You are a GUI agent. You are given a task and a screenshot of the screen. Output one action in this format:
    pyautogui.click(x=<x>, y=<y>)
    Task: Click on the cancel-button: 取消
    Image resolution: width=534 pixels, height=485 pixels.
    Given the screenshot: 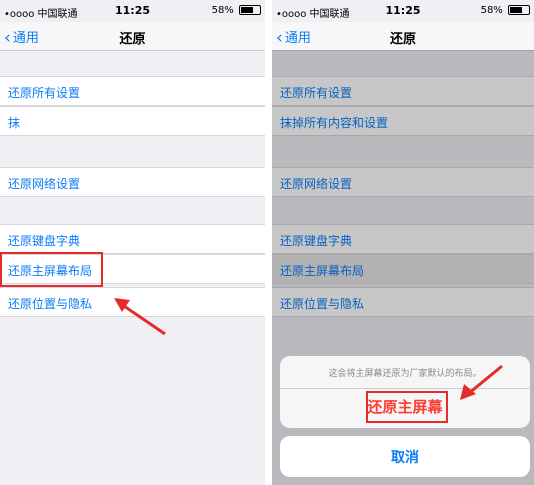 What is the action you would take?
    pyautogui.click(x=405, y=456)
    